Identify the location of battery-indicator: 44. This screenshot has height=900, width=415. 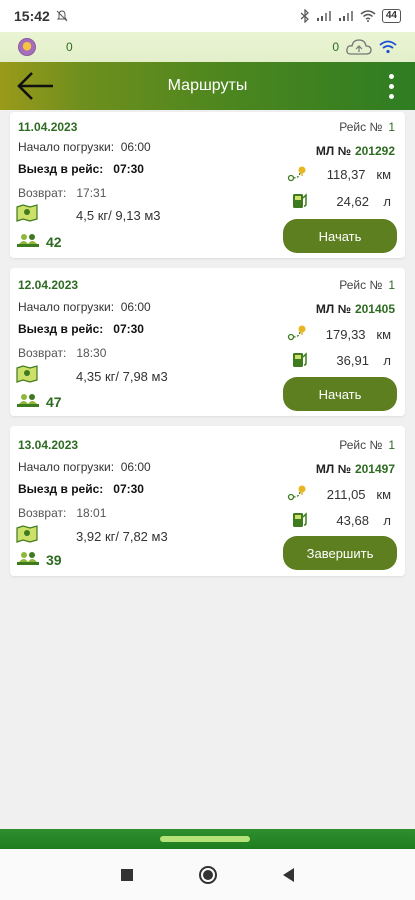
(391, 16).